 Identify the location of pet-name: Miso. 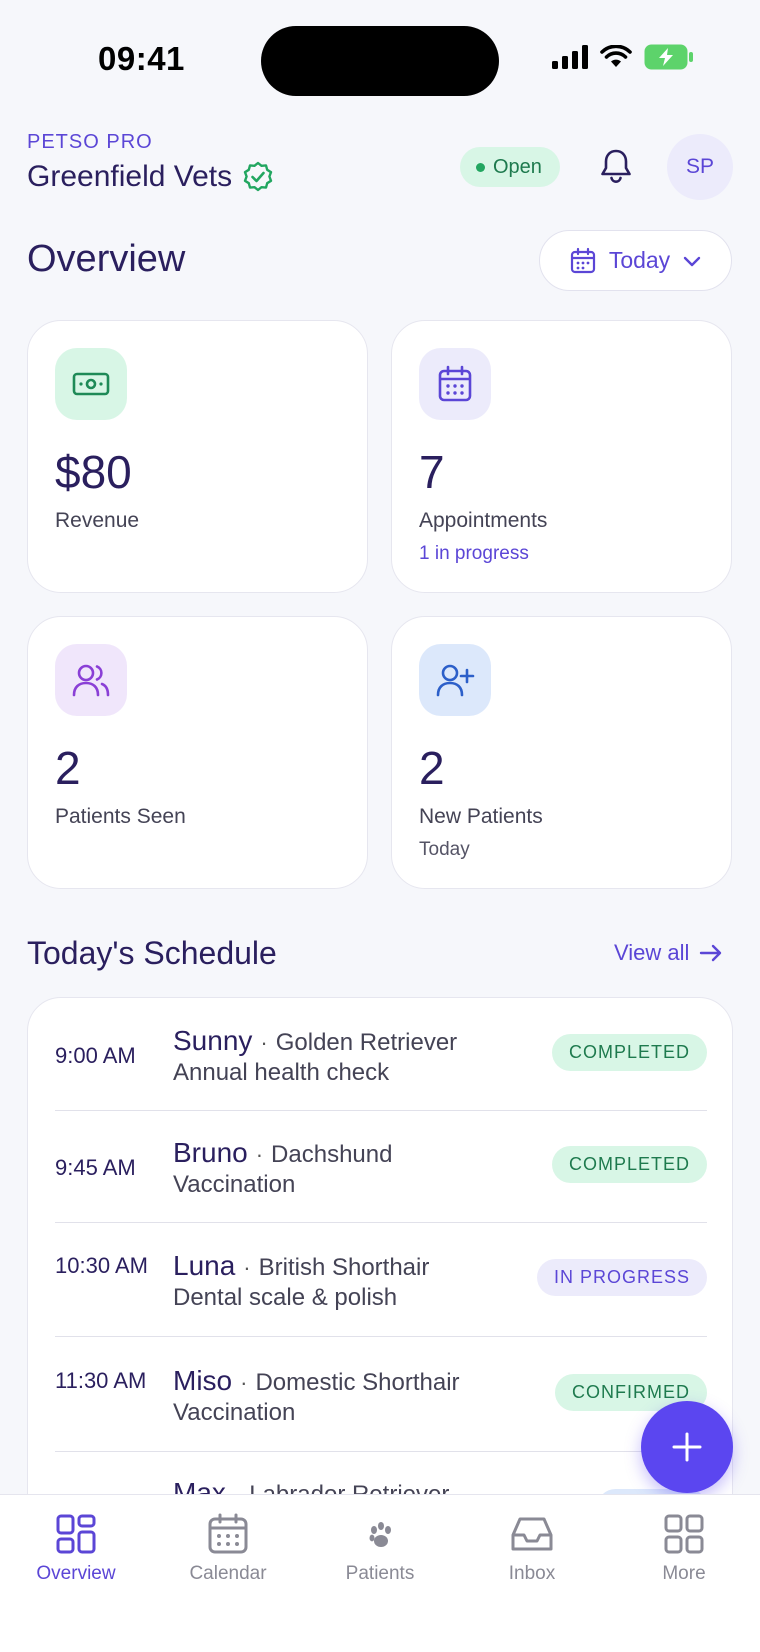
(203, 1380).